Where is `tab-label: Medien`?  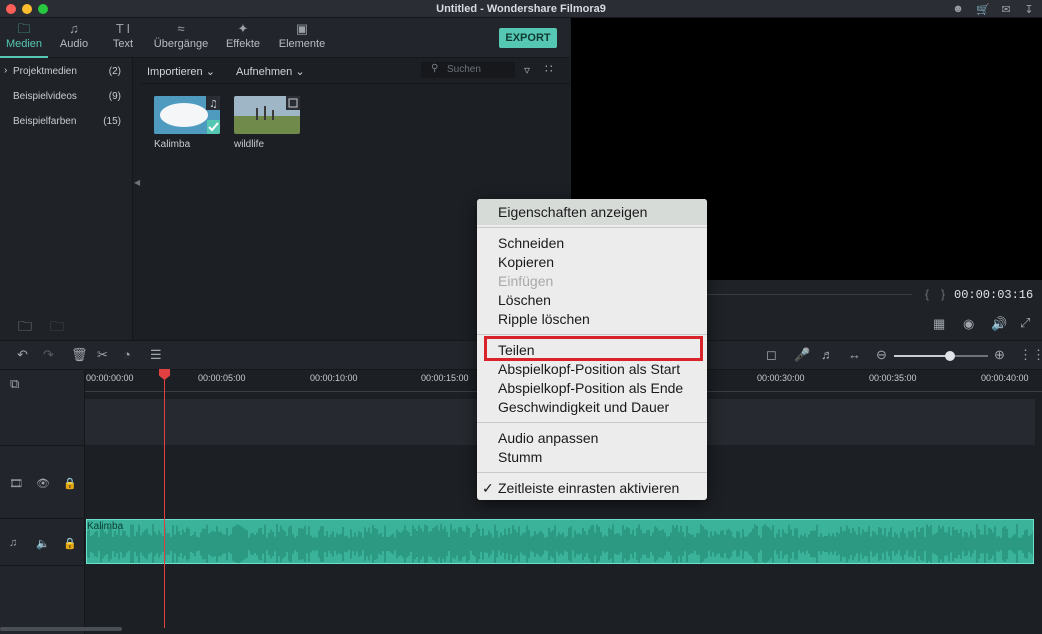 tab-label: Medien is located at coordinates (24, 44).